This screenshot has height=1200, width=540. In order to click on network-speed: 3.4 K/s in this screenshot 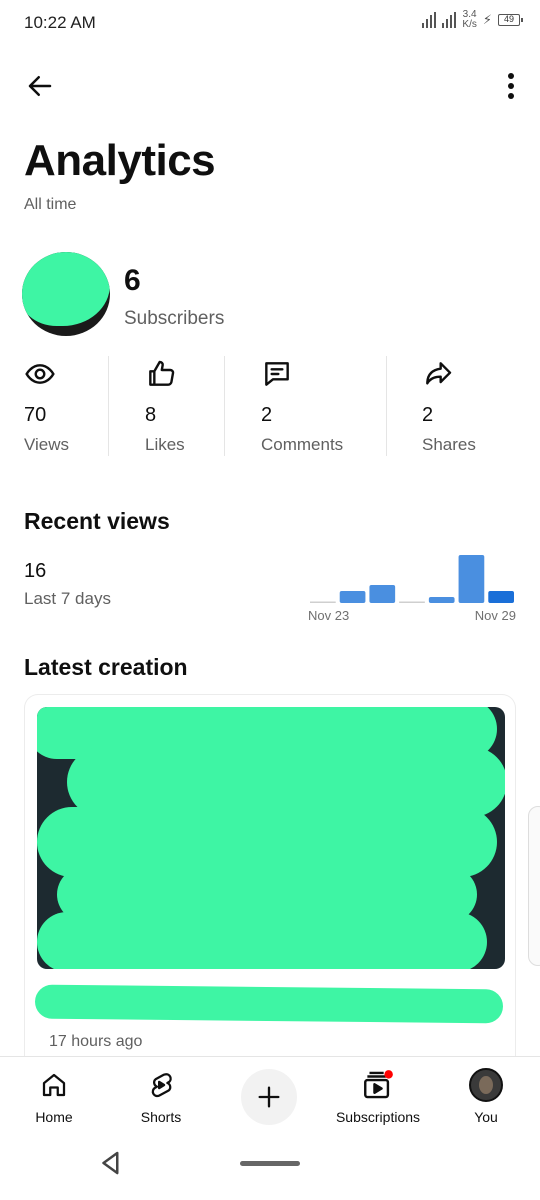, I will do `click(469, 20)`.